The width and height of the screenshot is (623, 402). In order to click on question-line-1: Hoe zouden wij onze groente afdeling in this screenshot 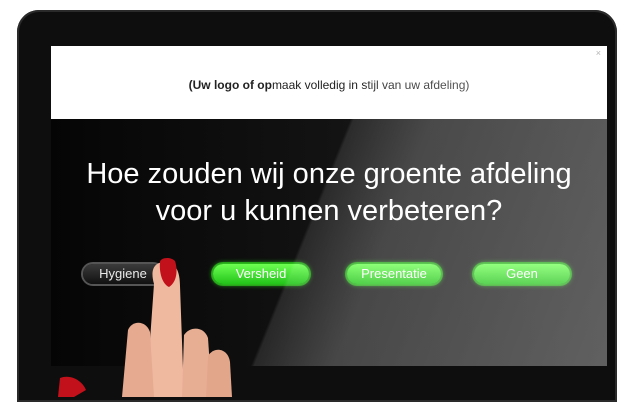, I will do `click(329, 174)`.